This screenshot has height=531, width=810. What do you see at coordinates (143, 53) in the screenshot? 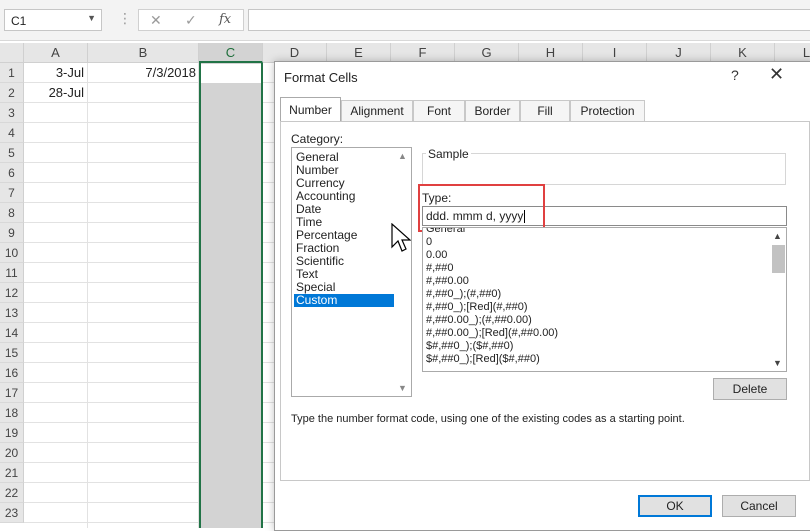
I see `column-header-b: B` at bounding box center [143, 53].